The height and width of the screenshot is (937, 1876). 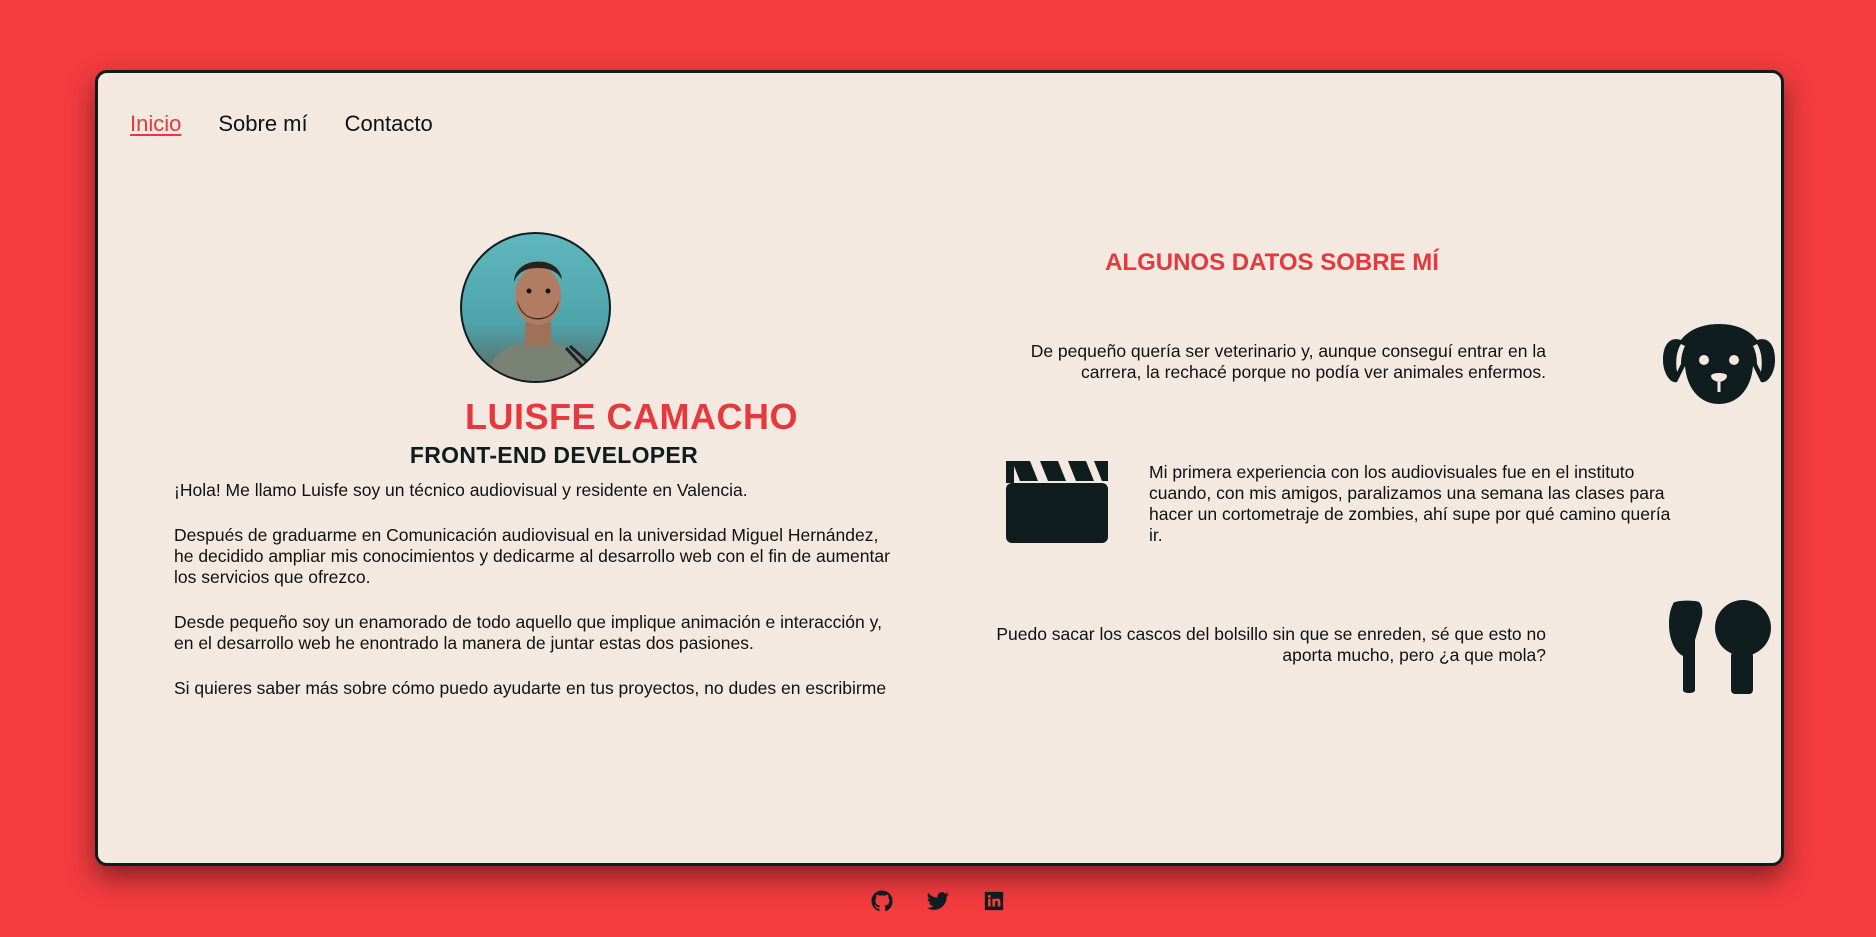 I want to click on avatar-portrait-image, so click(x=539, y=321).